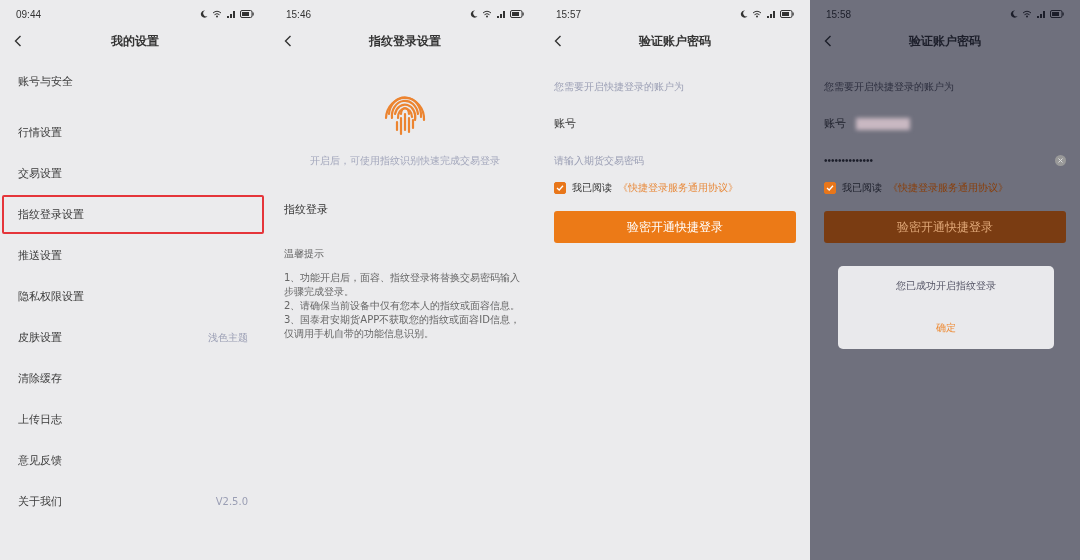 The image size is (1080, 560). Describe the element at coordinates (133, 214) in the screenshot. I see `highlighted-settings-item: 指纹登录设置` at that location.